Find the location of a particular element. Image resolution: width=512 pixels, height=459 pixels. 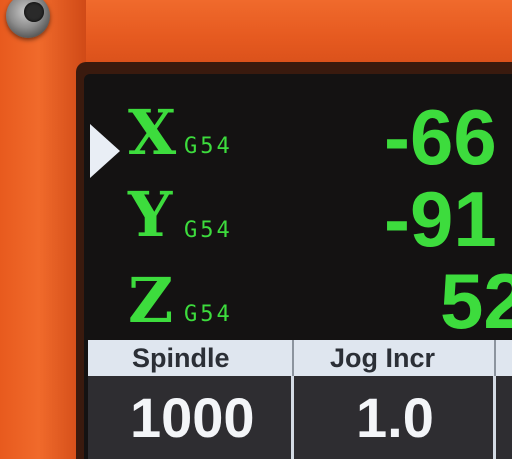

status-header: Spindle Jog Incr is located at coordinates (300, 358).